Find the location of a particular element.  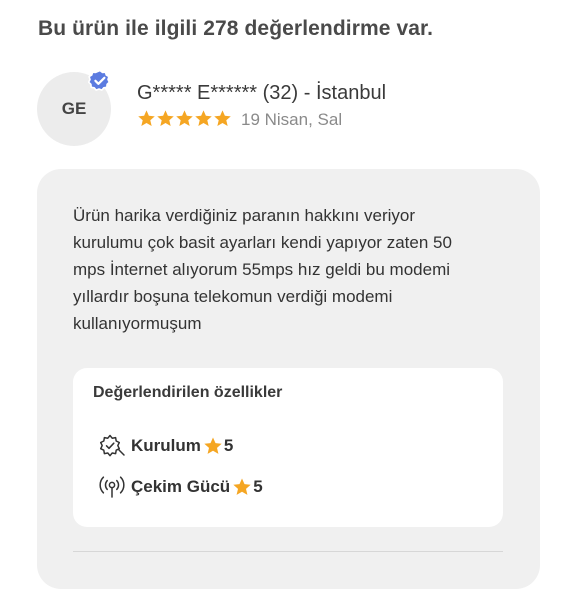

gear-check-icon is located at coordinates (112, 445).